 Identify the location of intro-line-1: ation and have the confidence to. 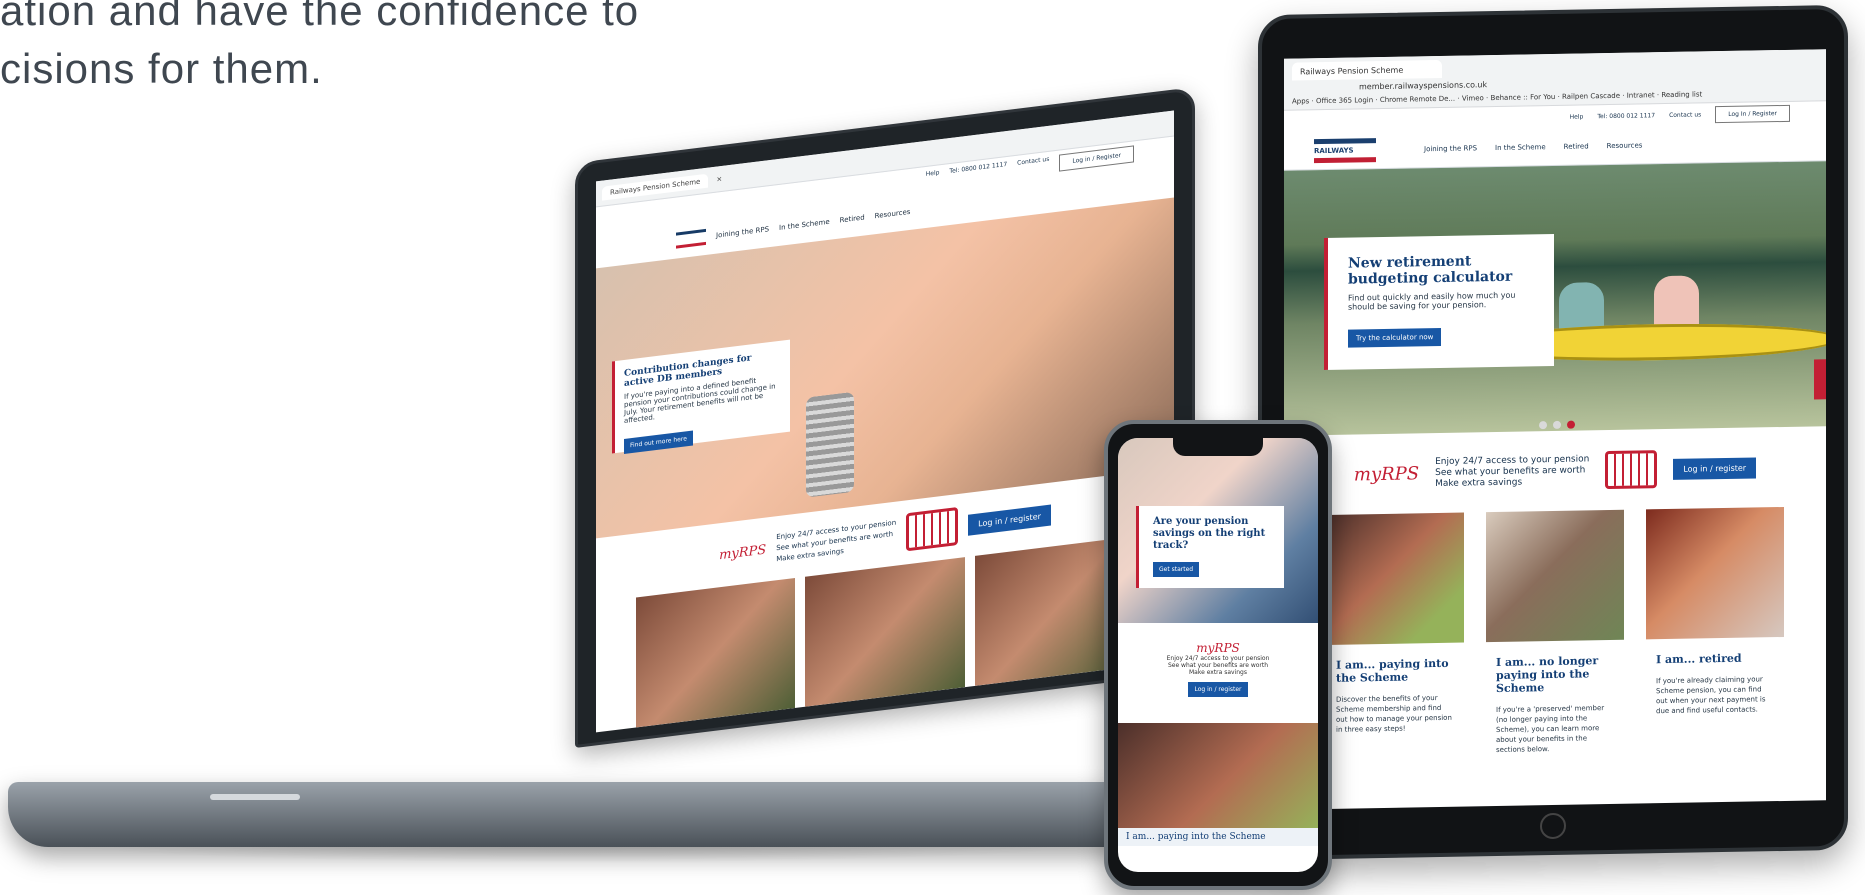
(320, 17).